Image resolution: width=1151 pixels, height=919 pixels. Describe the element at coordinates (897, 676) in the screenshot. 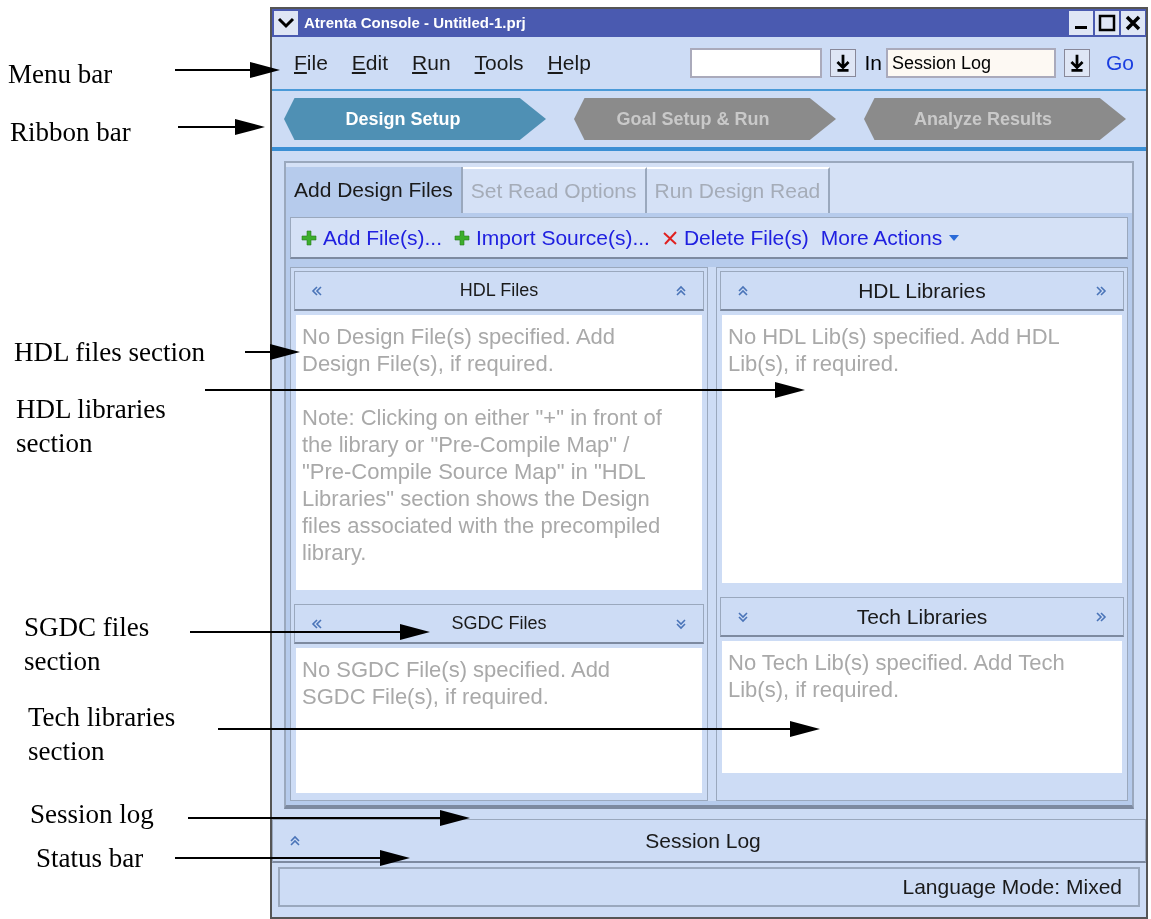

I see `empty-message: No Tech Lib(s) specified. Add Tech Lib(s), if required.` at that location.